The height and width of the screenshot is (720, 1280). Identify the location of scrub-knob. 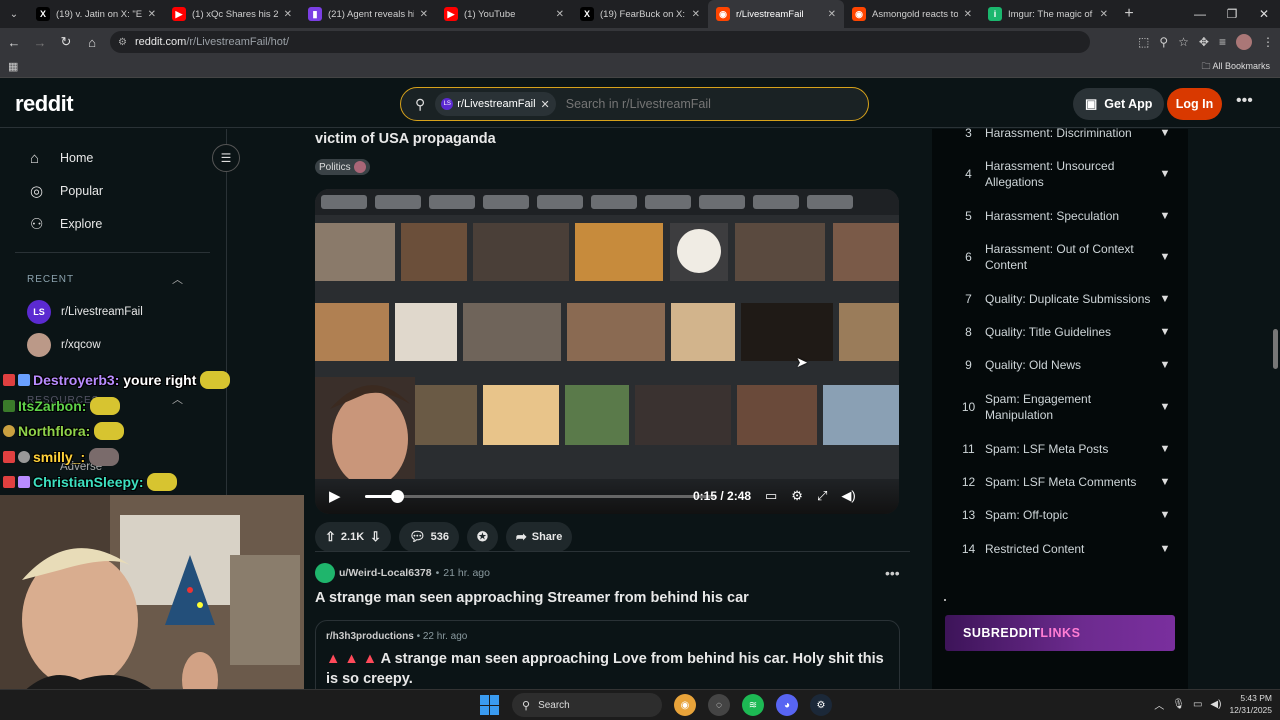
(397, 496).